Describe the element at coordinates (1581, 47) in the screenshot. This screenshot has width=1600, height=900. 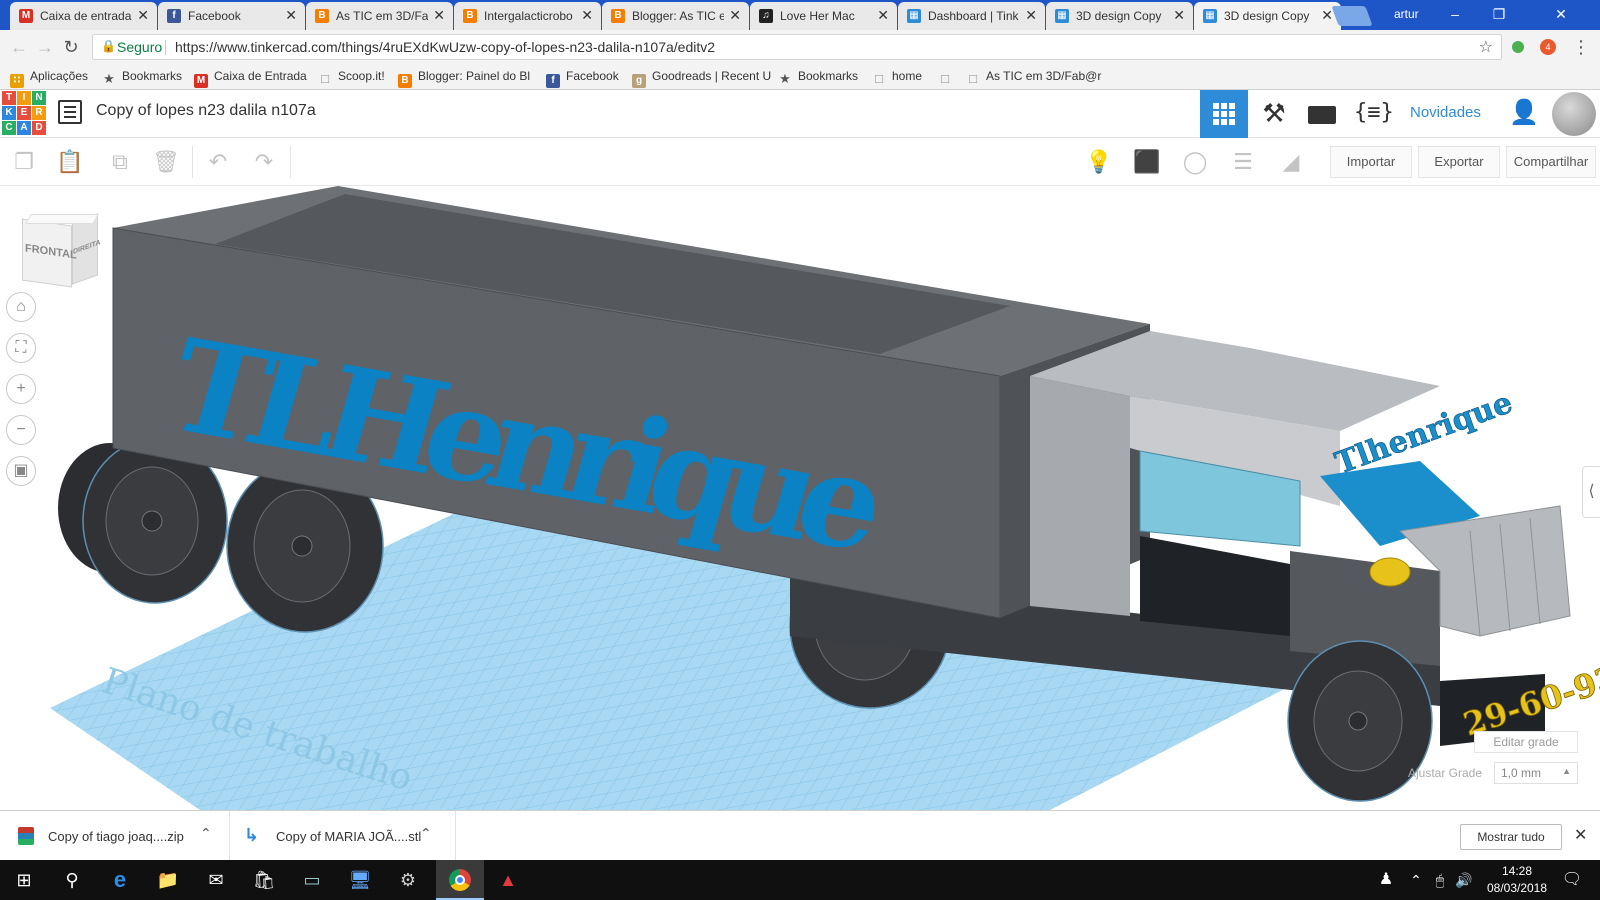
I see `browser-menu-icon: ⋮` at that location.